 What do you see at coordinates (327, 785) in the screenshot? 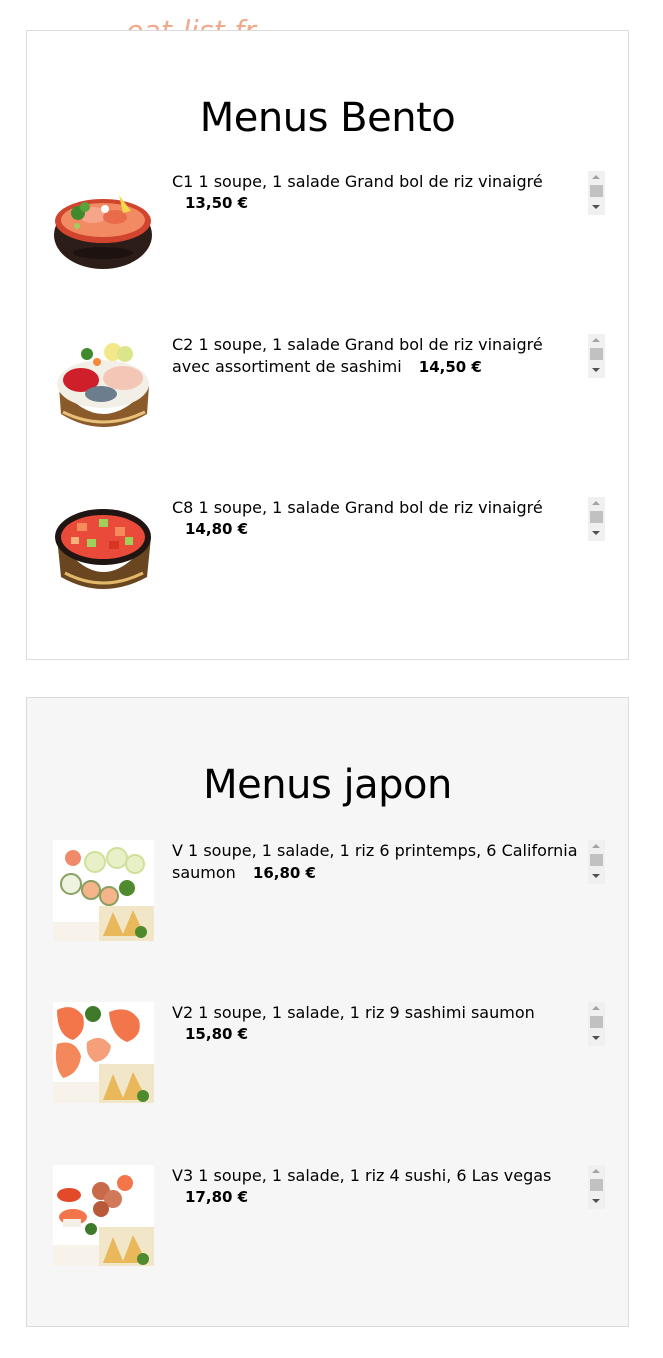
I see `section-title: Menus japon` at bounding box center [327, 785].